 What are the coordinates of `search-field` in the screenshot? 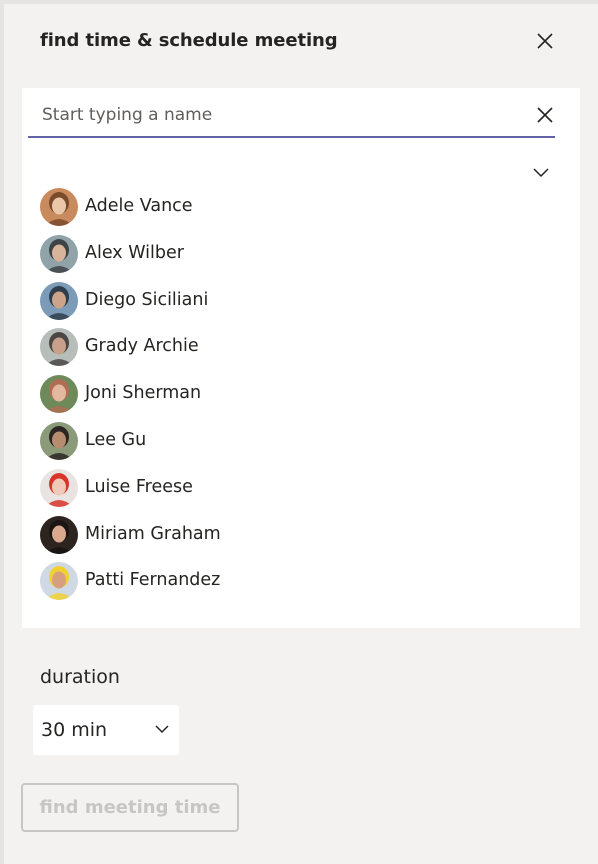 It's located at (291, 115).